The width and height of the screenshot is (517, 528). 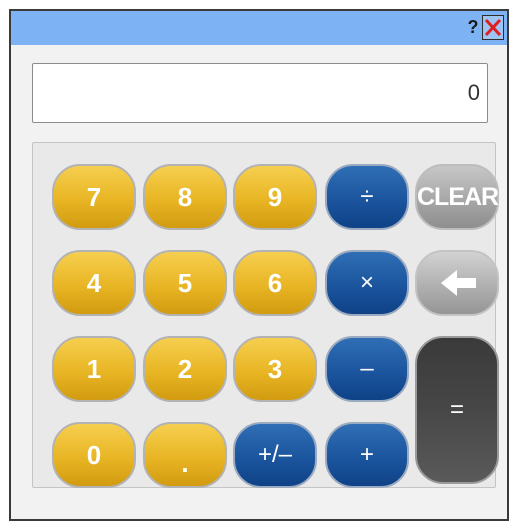 I want to click on backspace-button, so click(x=457, y=283).